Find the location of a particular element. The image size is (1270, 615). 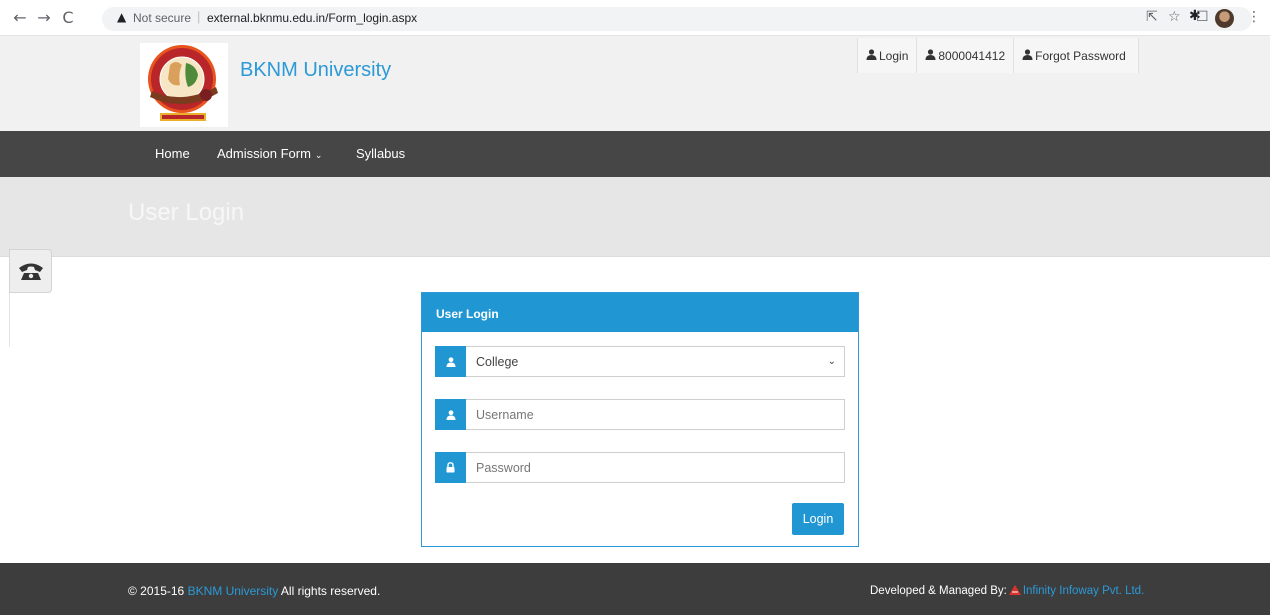

copyright-suffix: All rights reserved. is located at coordinates (330, 591).